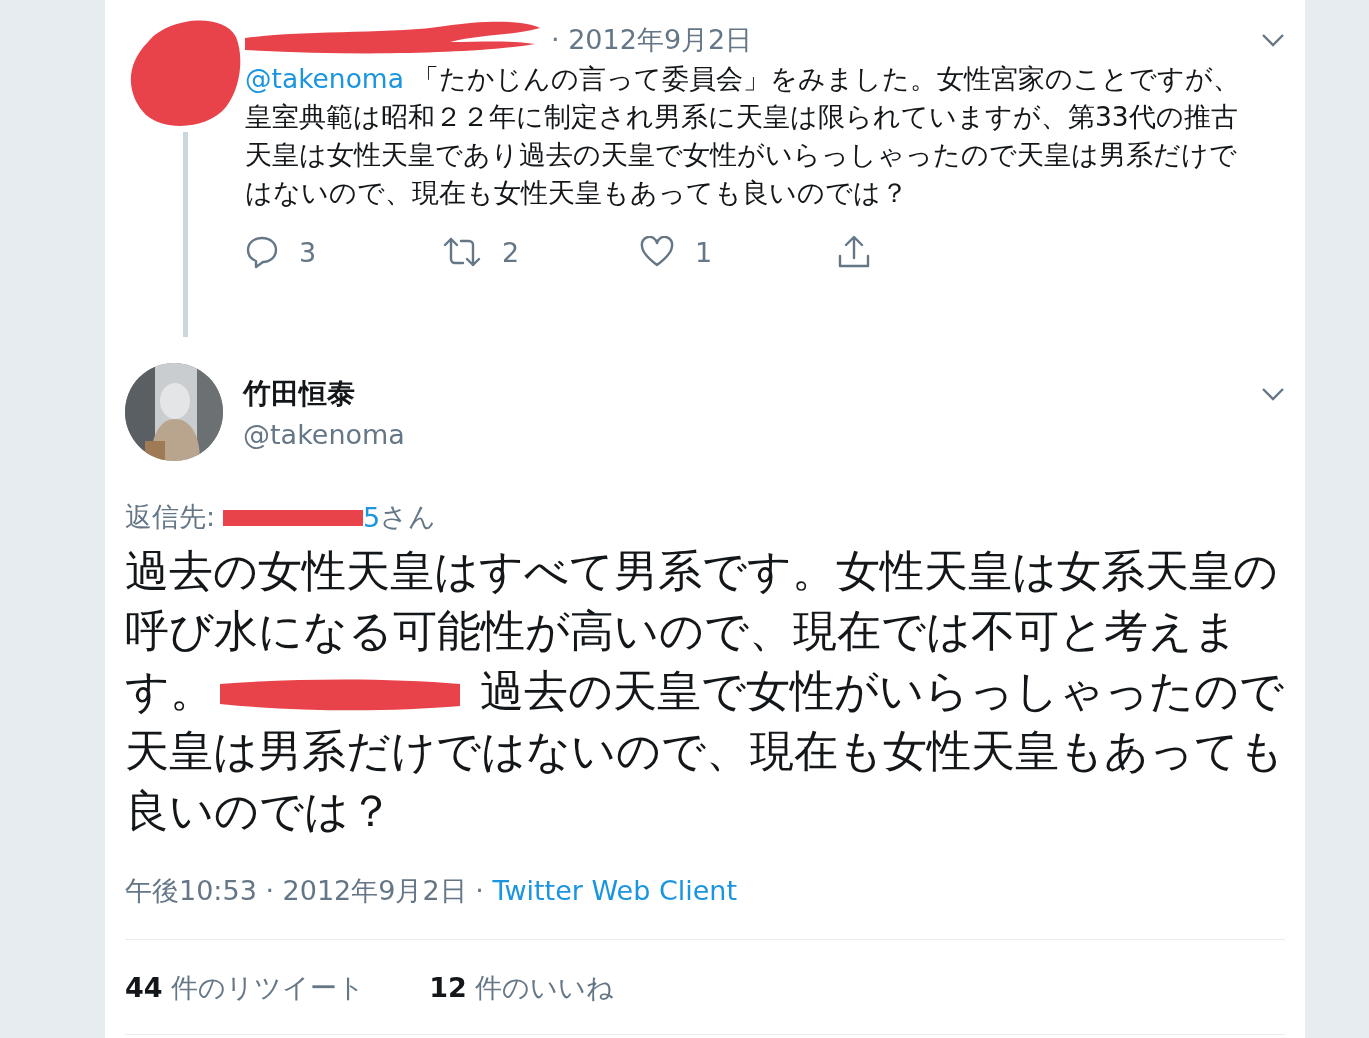 The width and height of the screenshot is (1369, 1038). Describe the element at coordinates (652, 40) in the screenshot. I see `tweet-date: · 2012年9月2日` at that location.